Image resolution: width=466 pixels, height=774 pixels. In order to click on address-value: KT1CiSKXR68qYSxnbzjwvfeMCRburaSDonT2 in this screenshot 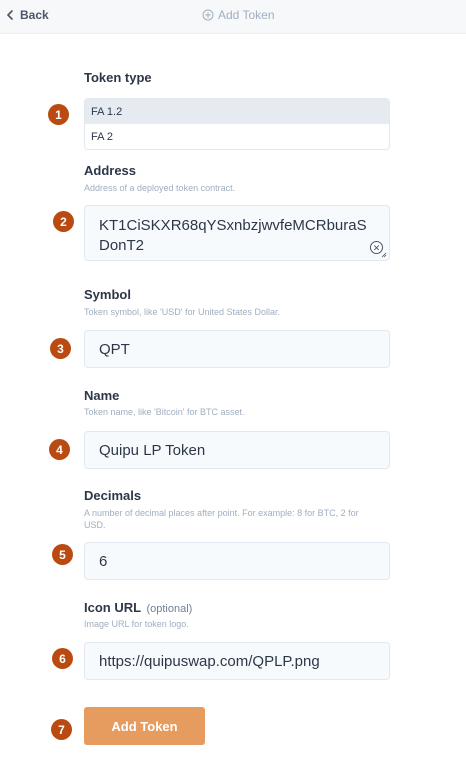, I will do `click(233, 235)`.